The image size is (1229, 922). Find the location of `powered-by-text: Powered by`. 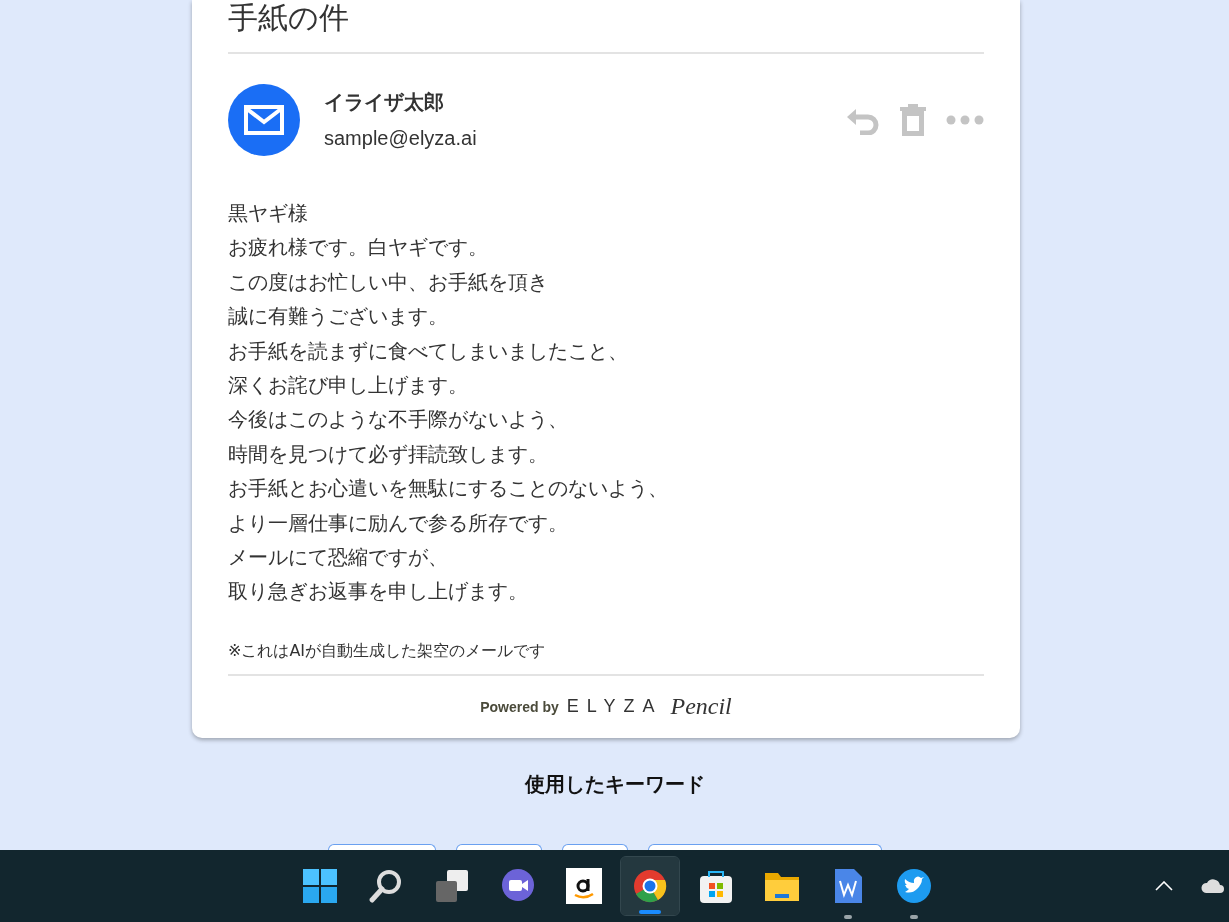

powered-by-text: Powered by is located at coordinates (519, 706).